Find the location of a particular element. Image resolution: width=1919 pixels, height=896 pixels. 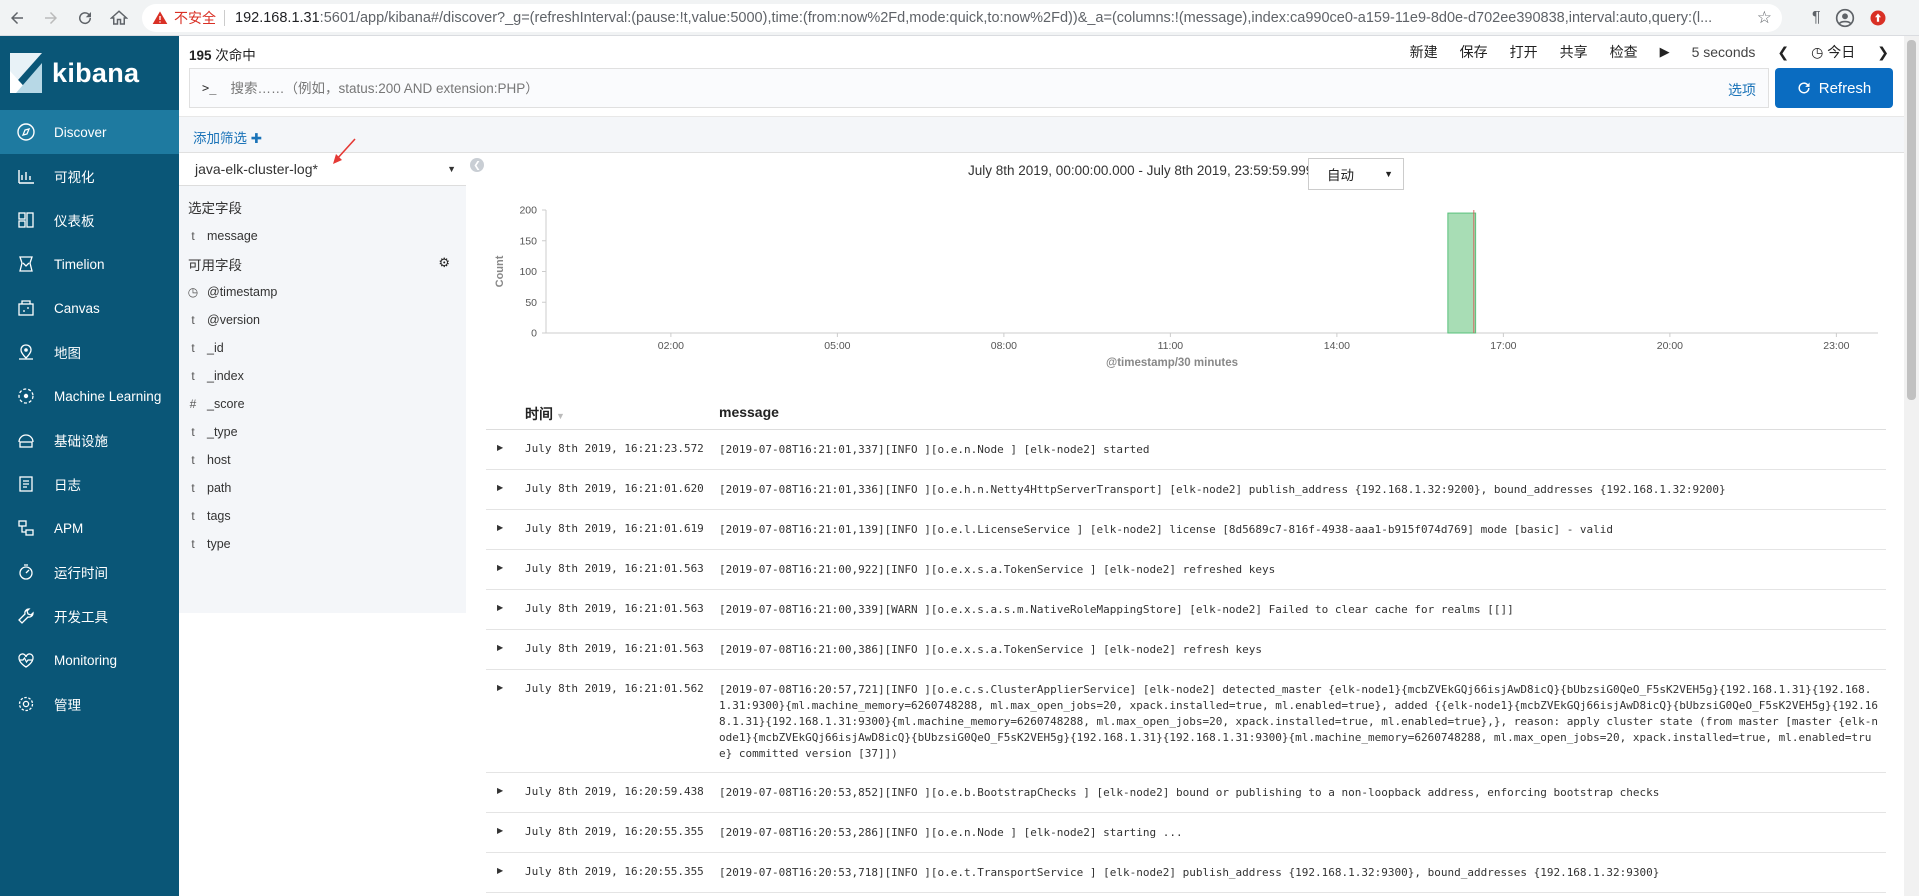

sidebar-item-仪表板: 仪表板 is located at coordinates (89, 220).